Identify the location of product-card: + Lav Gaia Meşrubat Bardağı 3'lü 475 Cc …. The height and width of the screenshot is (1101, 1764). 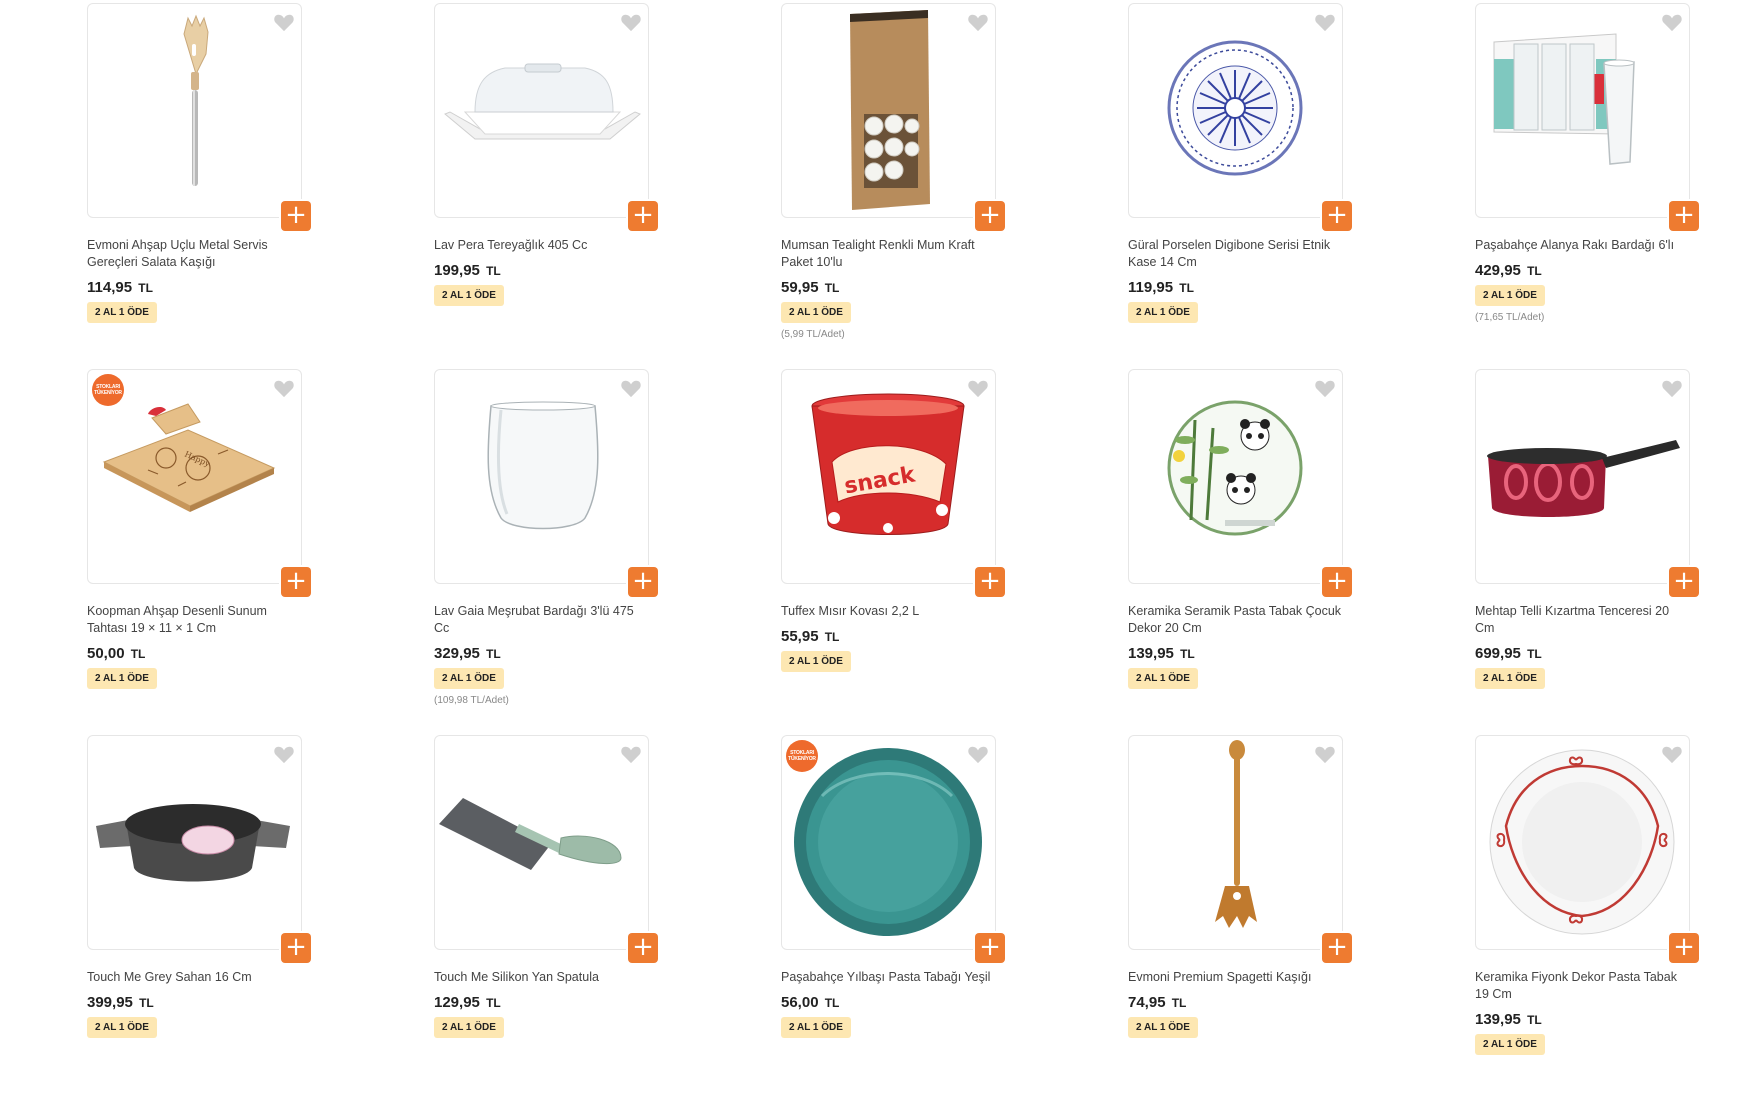
(546, 552).